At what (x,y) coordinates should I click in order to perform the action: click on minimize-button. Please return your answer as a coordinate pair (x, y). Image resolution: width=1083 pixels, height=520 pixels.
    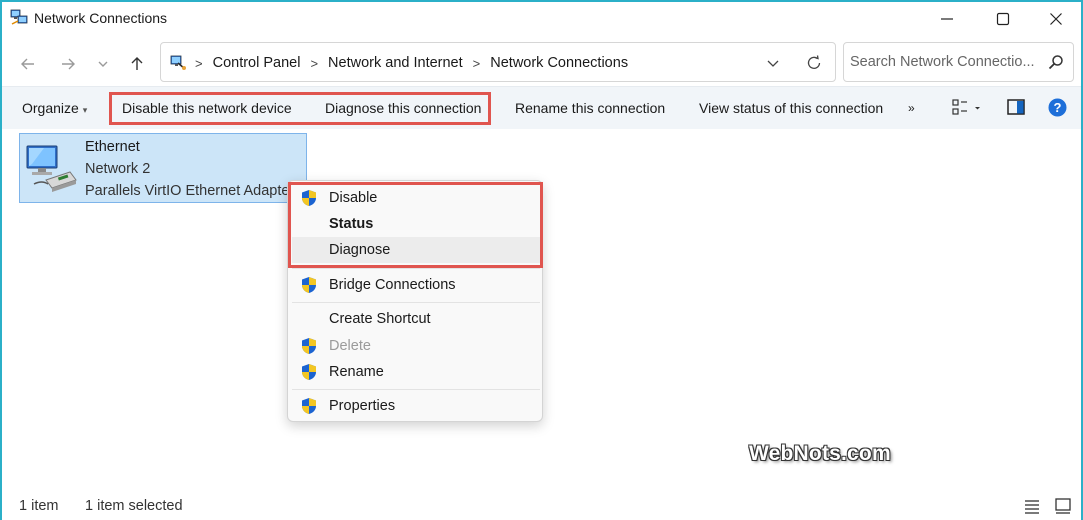
    Looking at the image, I should click on (947, 18).